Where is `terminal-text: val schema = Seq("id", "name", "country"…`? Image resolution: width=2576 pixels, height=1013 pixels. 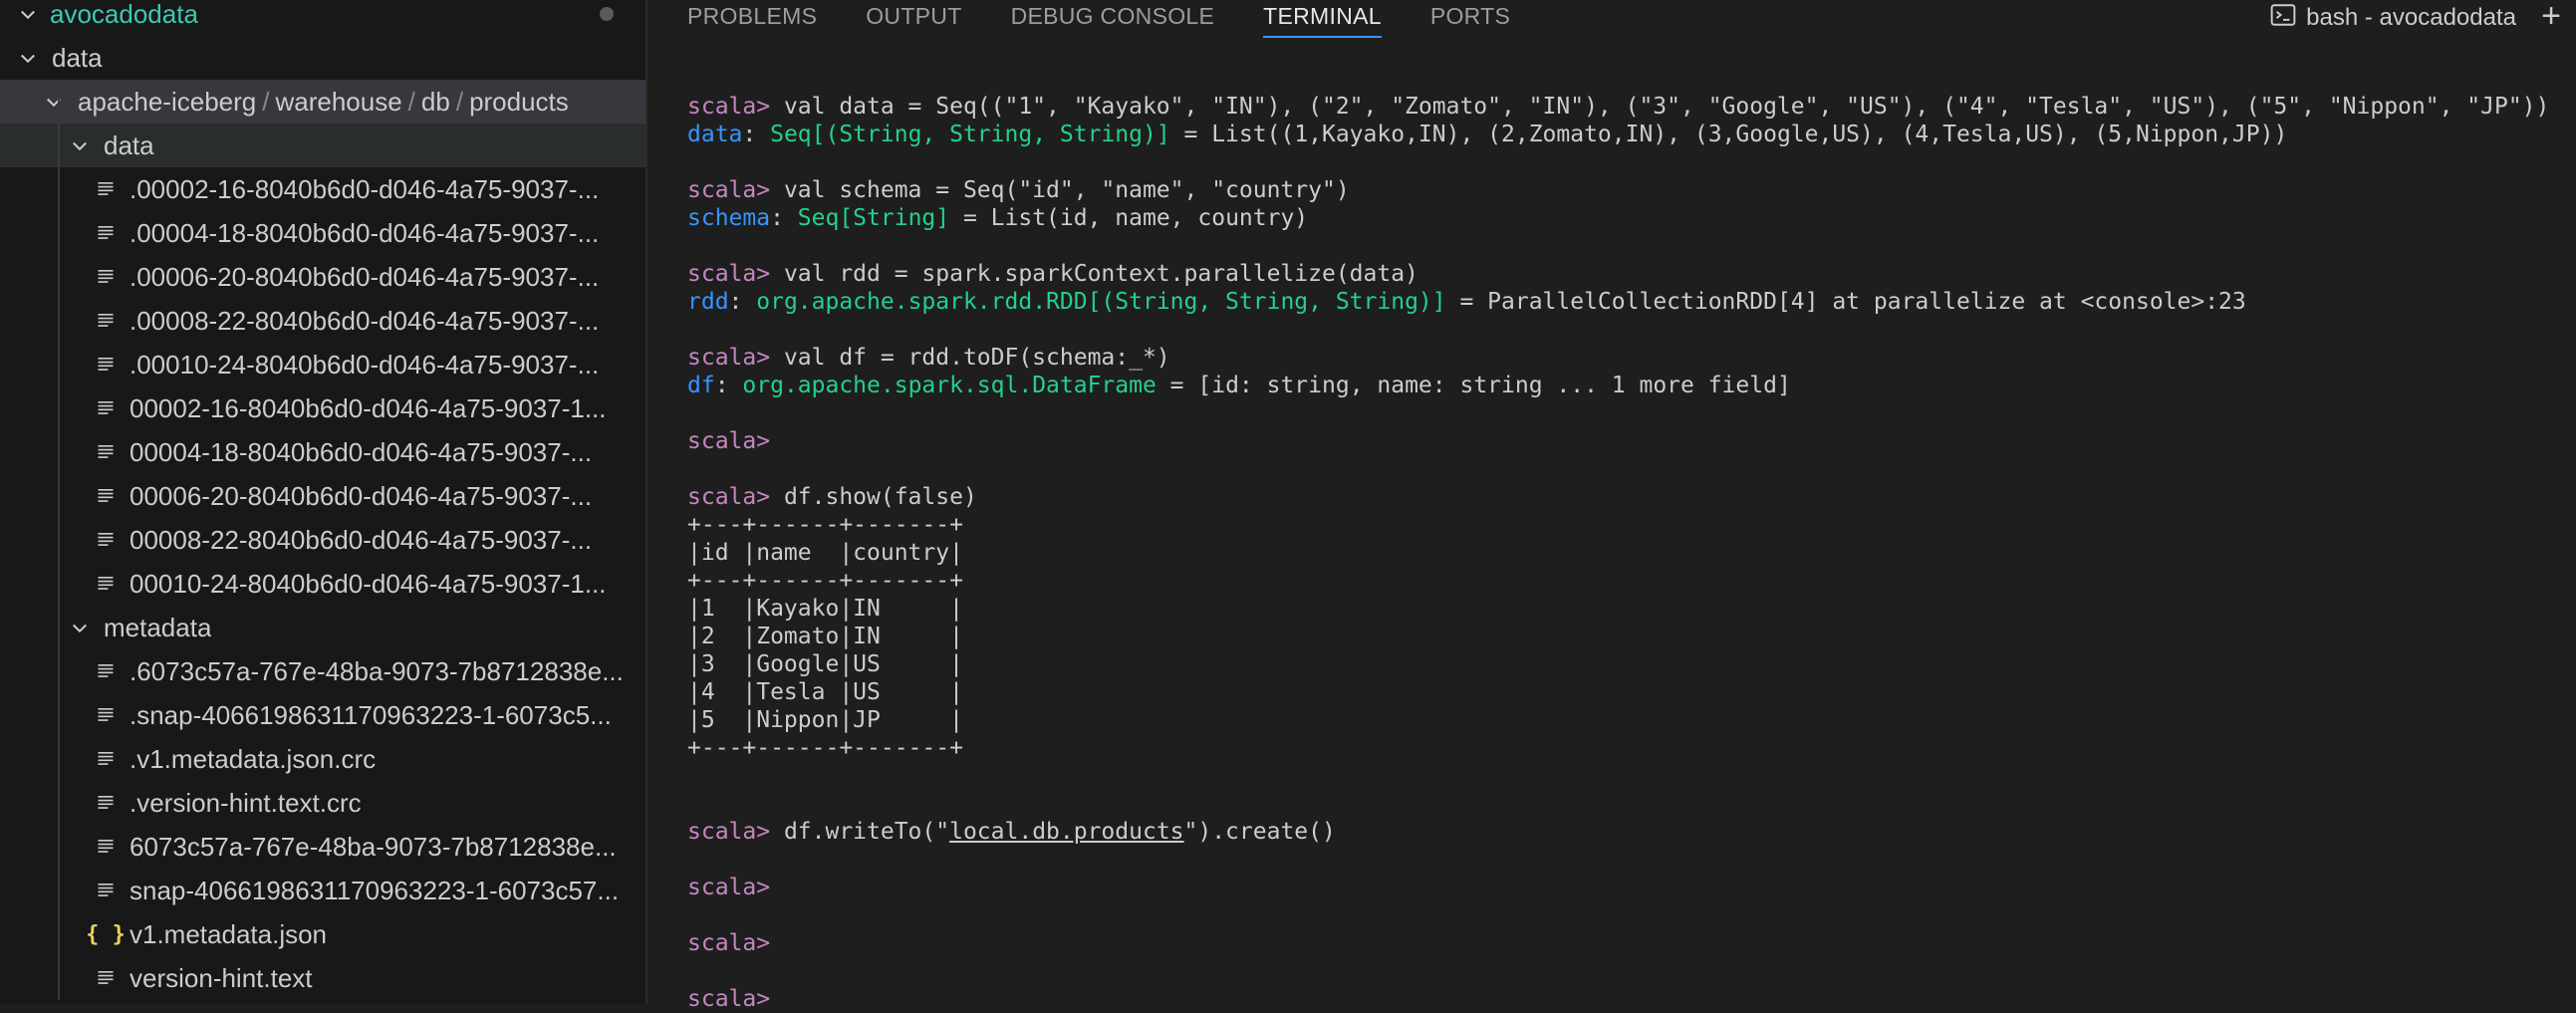
terminal-text: val schema = Seq("id", "name", "country"… is located at coordinates (1066, 190).